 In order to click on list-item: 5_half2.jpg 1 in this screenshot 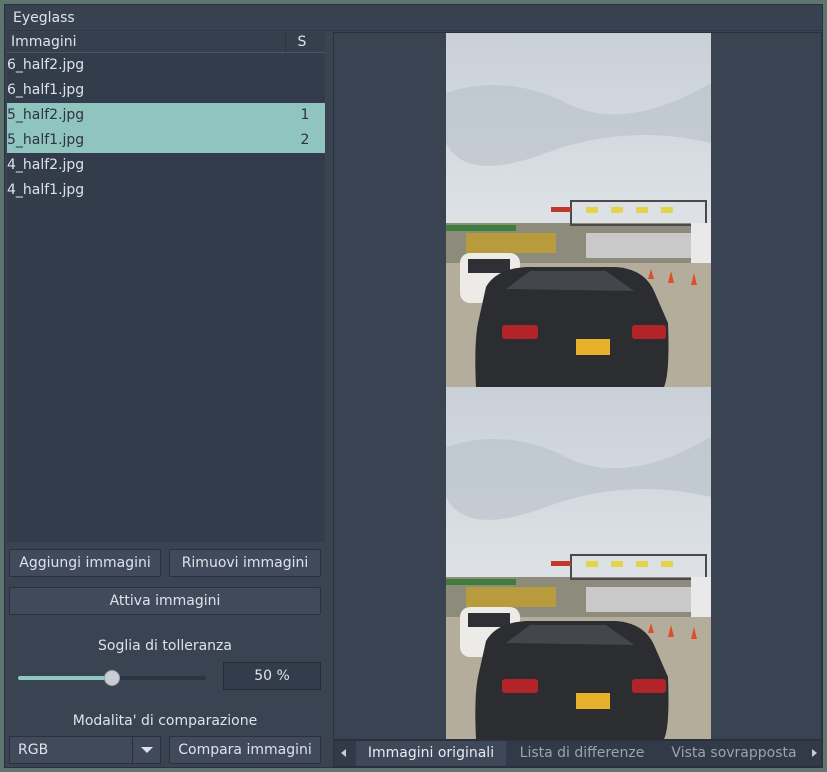, I will do `click(166, 115)`.